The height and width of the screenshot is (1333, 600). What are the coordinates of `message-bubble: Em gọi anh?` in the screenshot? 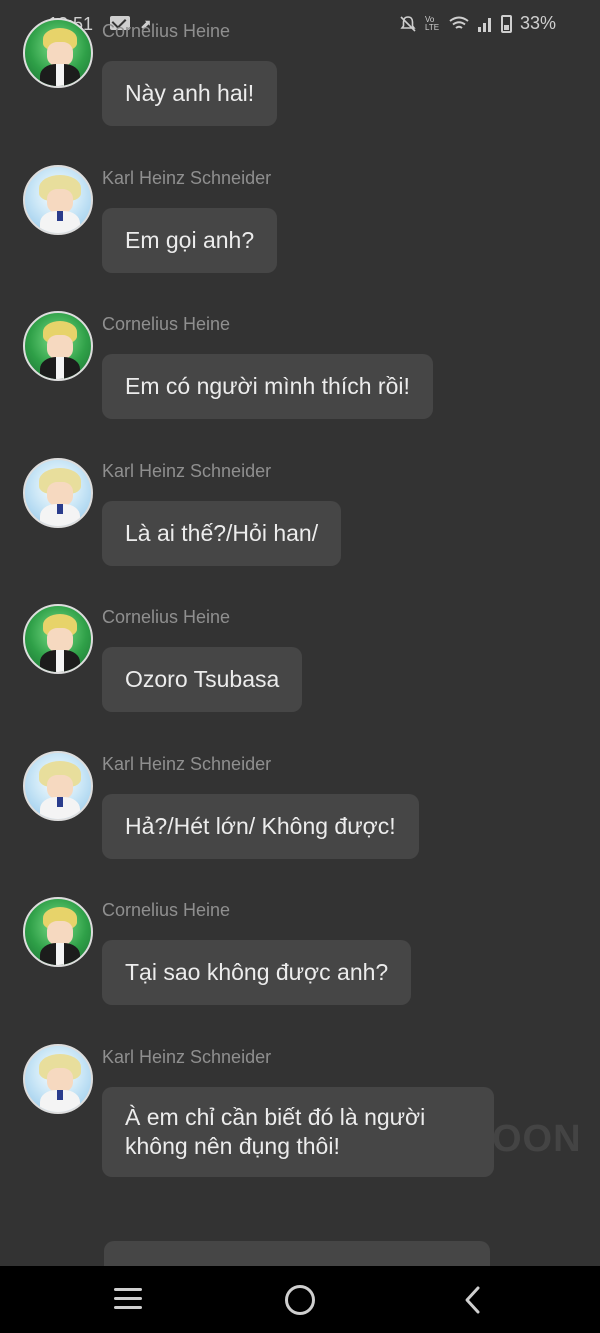 It's located at (190, 240).